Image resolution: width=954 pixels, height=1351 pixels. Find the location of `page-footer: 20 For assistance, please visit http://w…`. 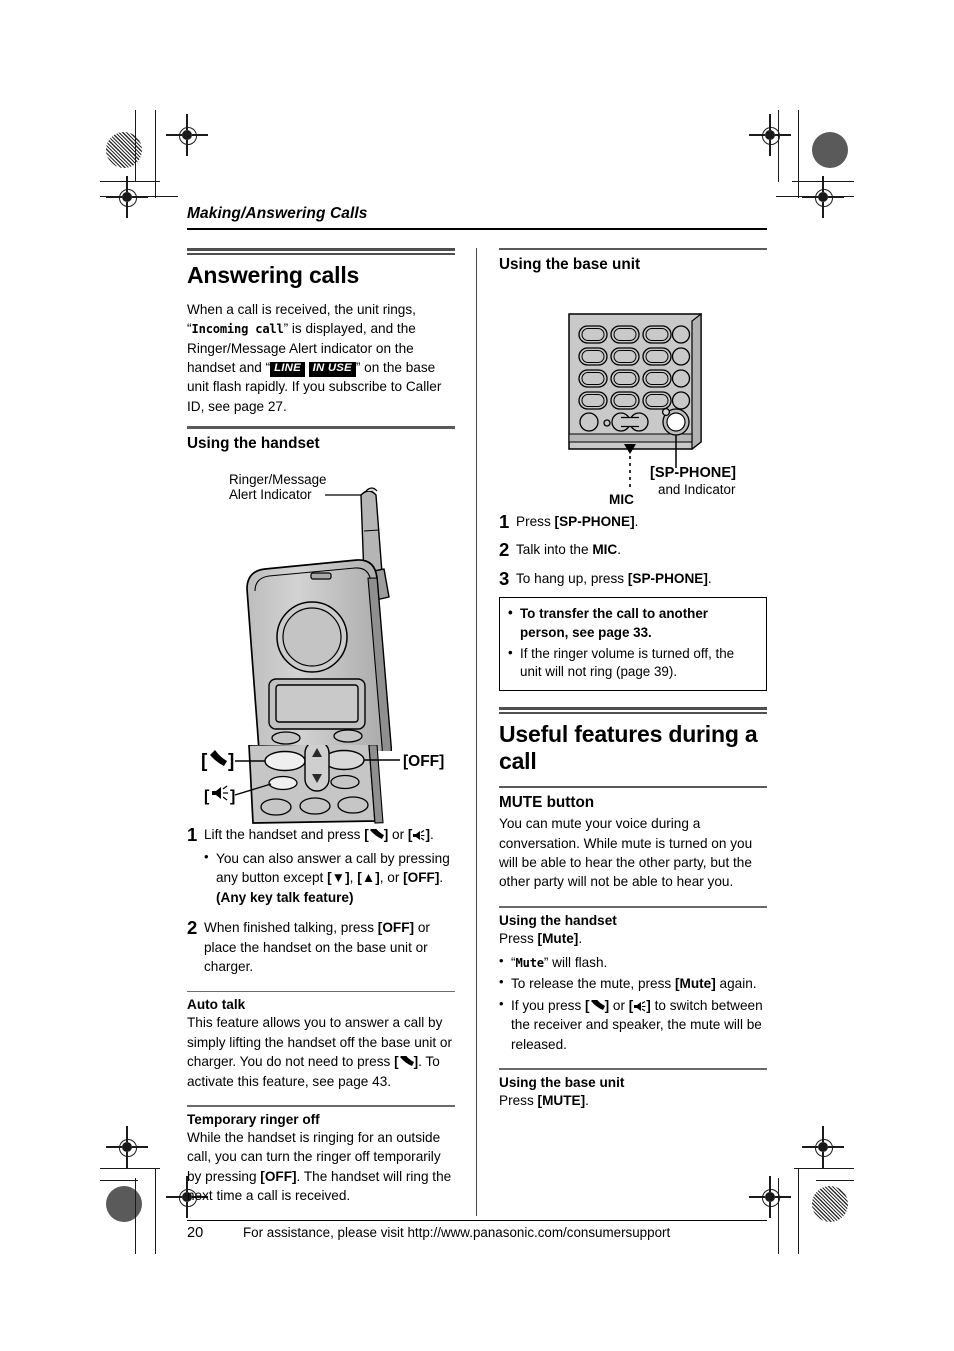

page-footer: 20 For assistance, please visit http://w… is located at coordinates (477, 1231).